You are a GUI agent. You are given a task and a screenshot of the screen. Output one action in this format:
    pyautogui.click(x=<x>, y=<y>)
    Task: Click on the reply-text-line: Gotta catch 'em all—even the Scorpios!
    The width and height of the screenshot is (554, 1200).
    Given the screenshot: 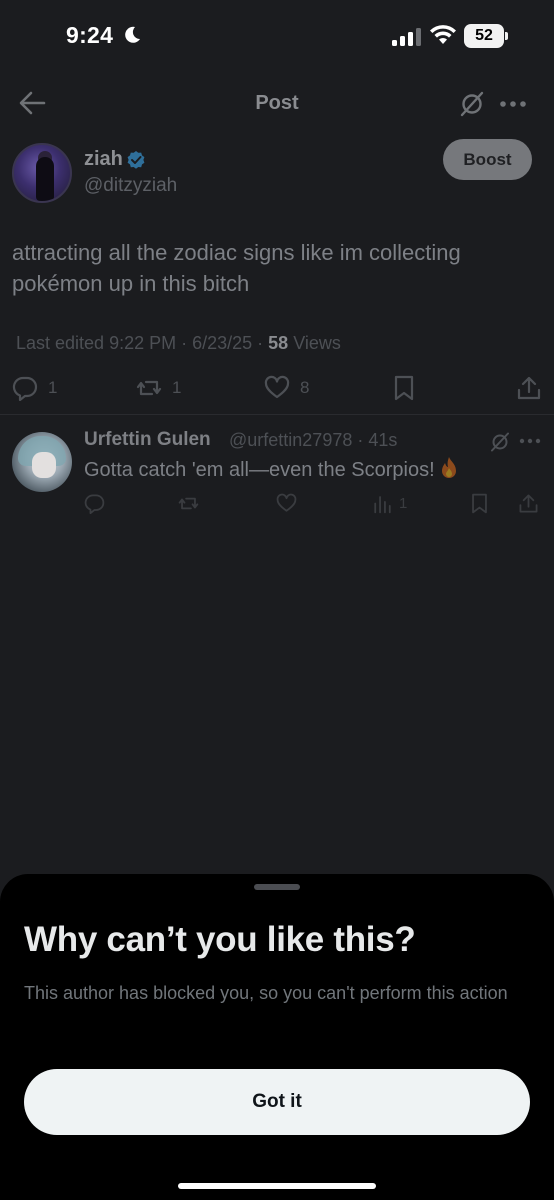 What is the action you would take?
    pyautogui.click(x=271, y=469)
    